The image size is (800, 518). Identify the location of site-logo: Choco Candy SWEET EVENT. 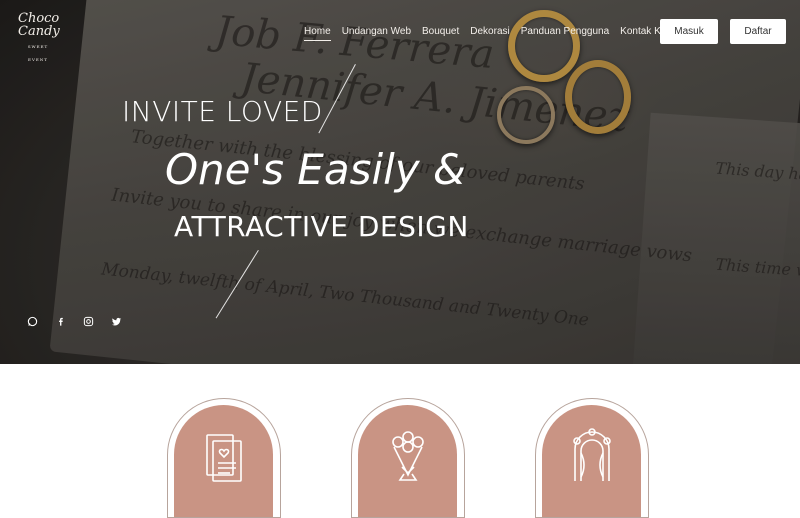
(39, 37).